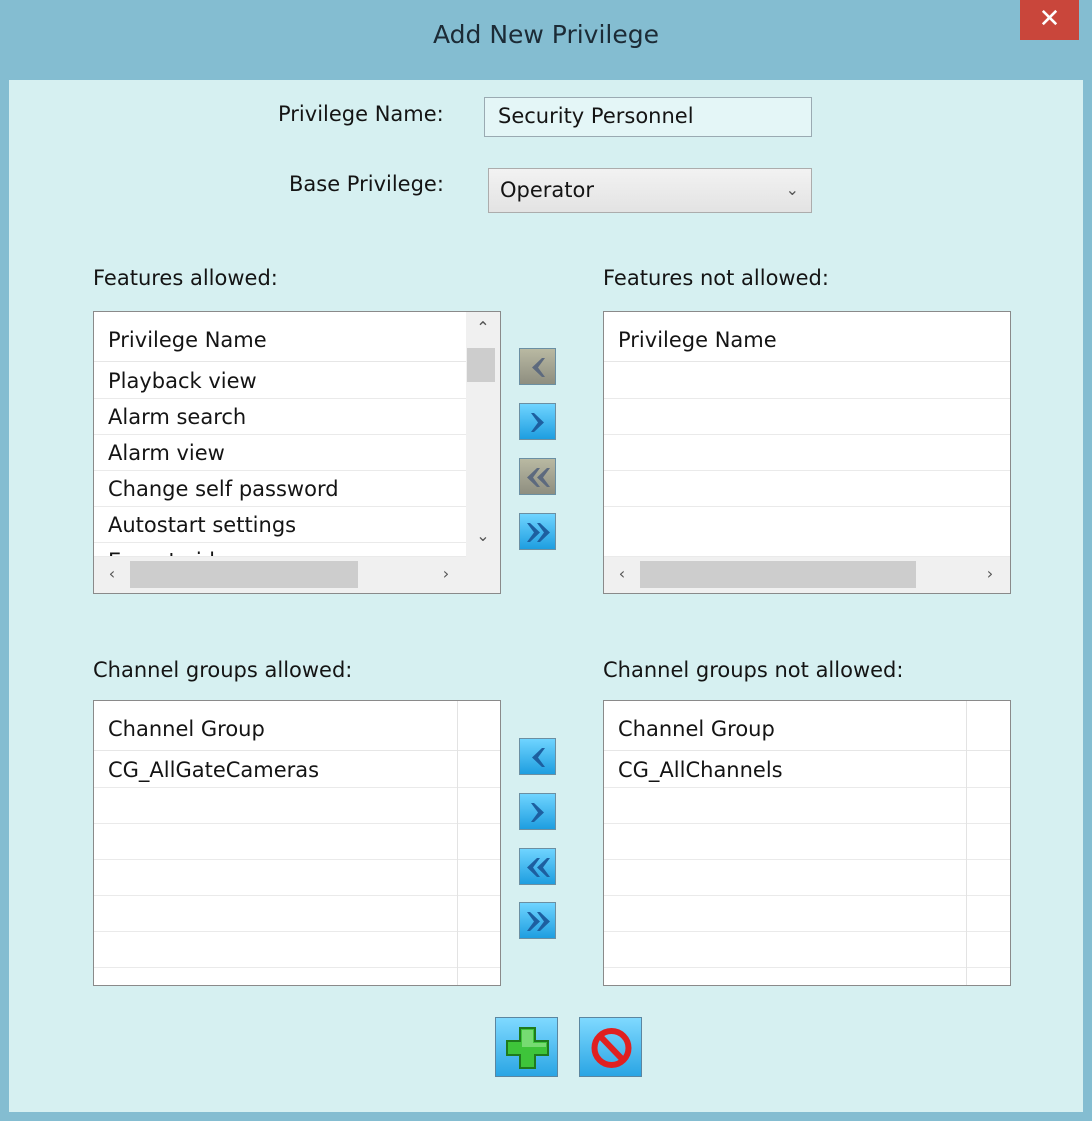 The height and width of the screenshot is (1121, 1092). I want to click on list-item: CG_AllGateCameras, so click(297, 770).